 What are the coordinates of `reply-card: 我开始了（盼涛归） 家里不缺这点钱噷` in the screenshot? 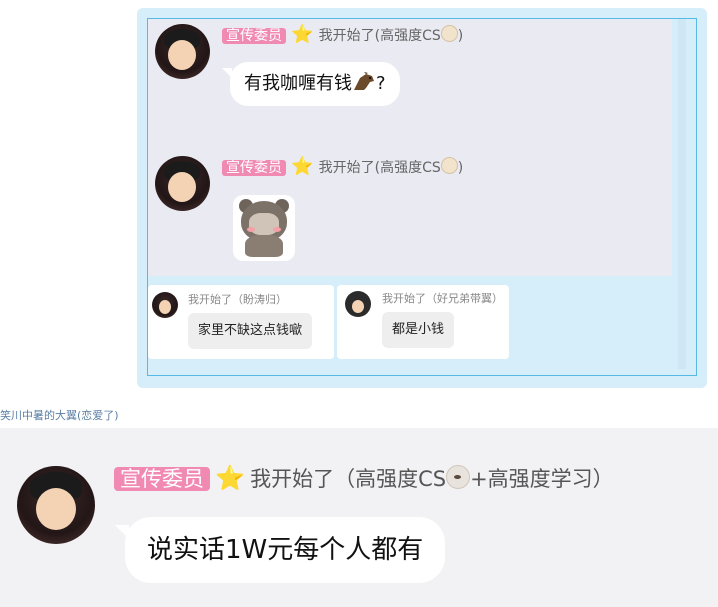 It's located at (241, 322).